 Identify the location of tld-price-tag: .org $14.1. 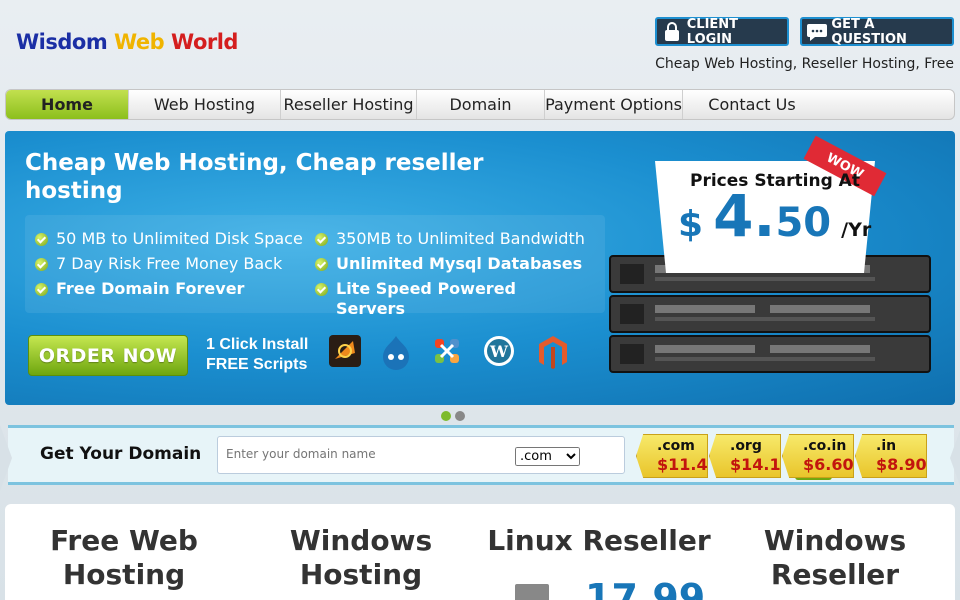
(745, 456).